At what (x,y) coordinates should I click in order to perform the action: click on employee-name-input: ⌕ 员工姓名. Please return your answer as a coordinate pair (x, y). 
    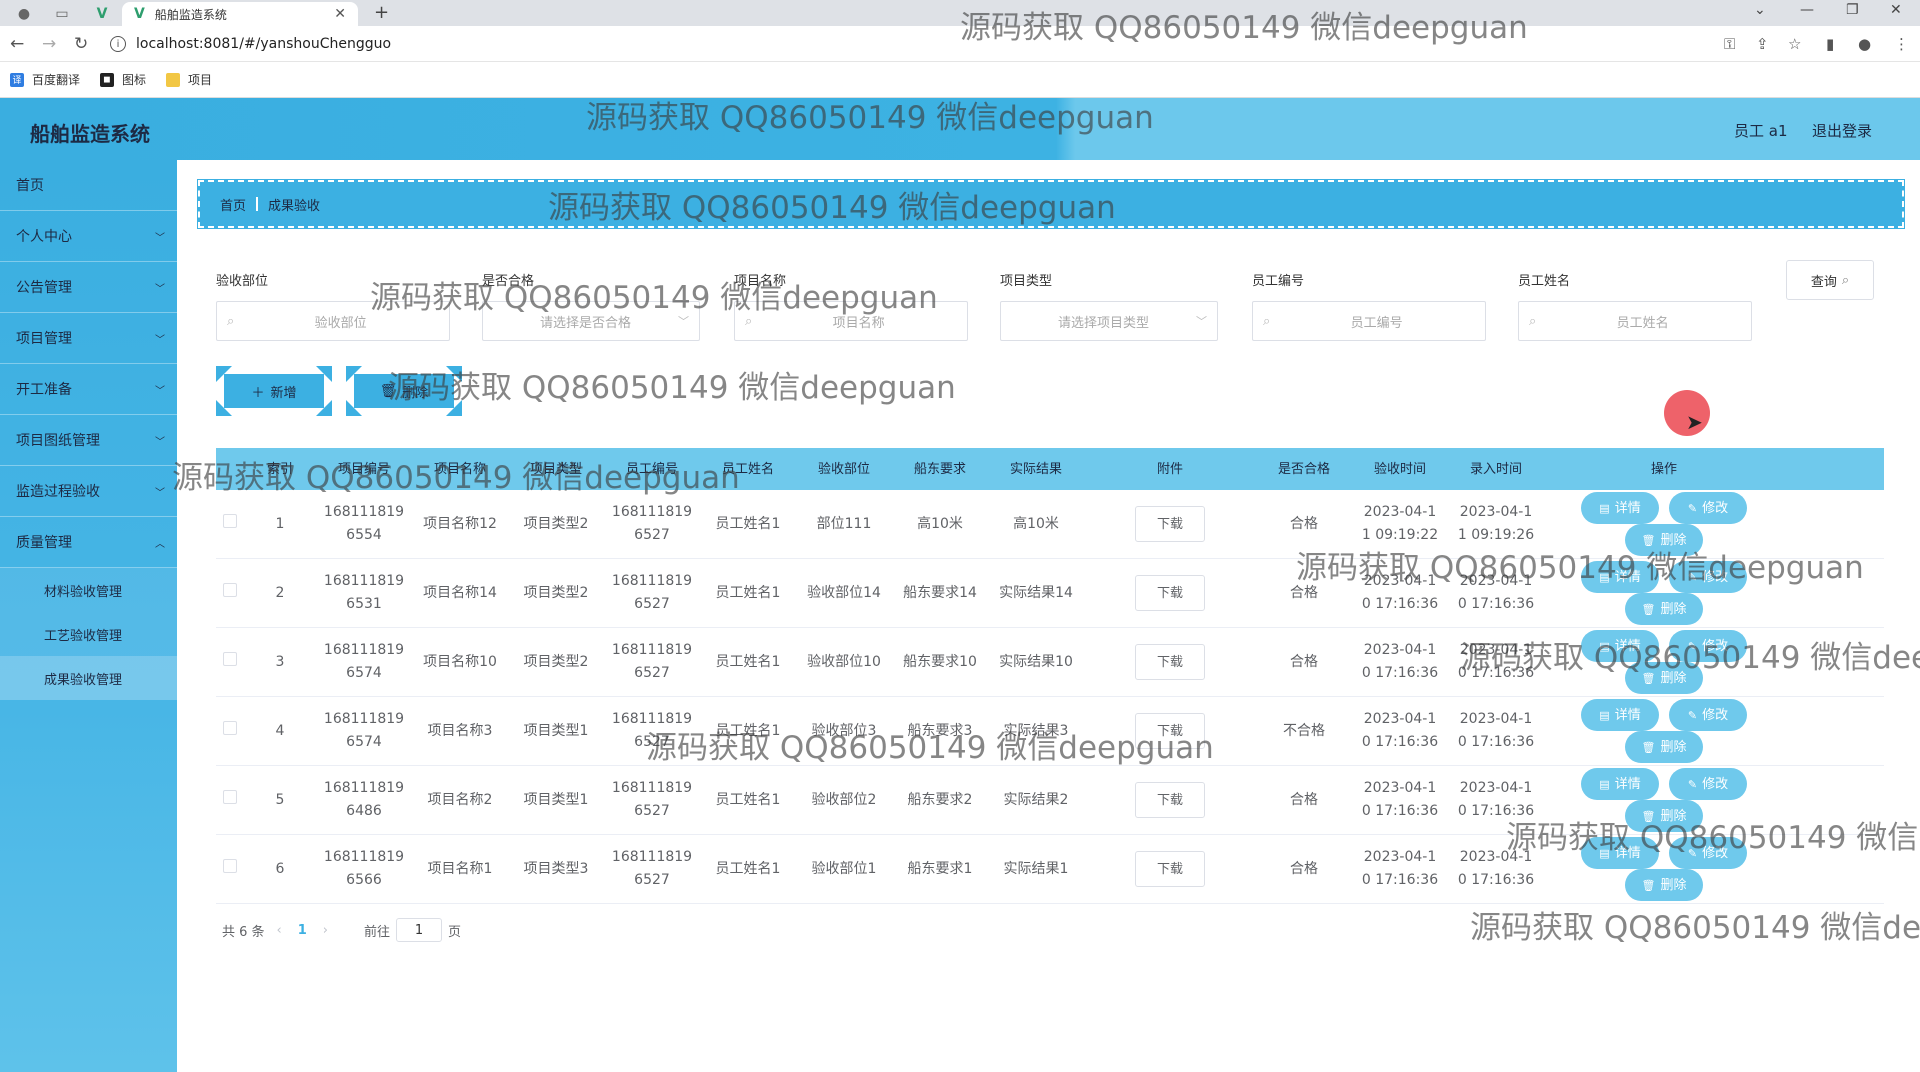
    Looking at the image, I should click on (1635, 321).